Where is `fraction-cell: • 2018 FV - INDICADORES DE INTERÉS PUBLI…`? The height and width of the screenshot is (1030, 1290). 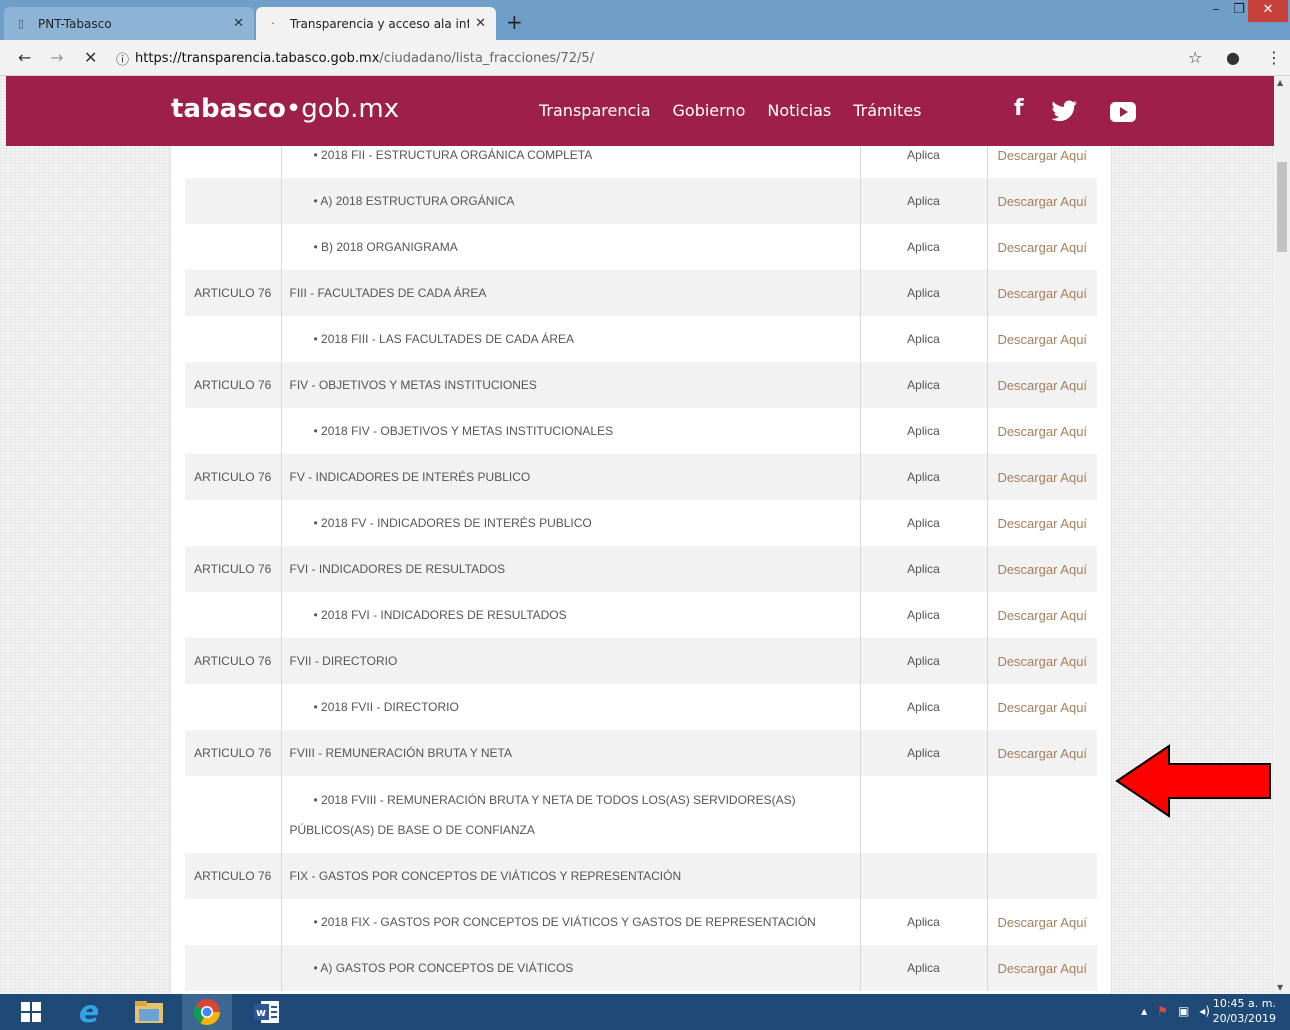
fraction-cell: • 2018 FV - INDICADORES DE INTERÉS PUBLI… is located at coordinates (571, 523).